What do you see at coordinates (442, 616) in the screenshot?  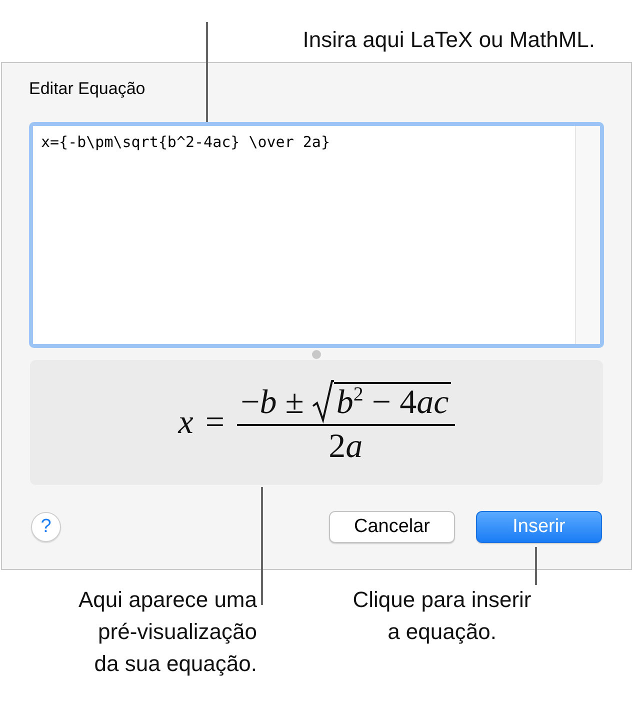 I see `callout-text: Clique para inserir a equação.` at bounding box center [442, 616].